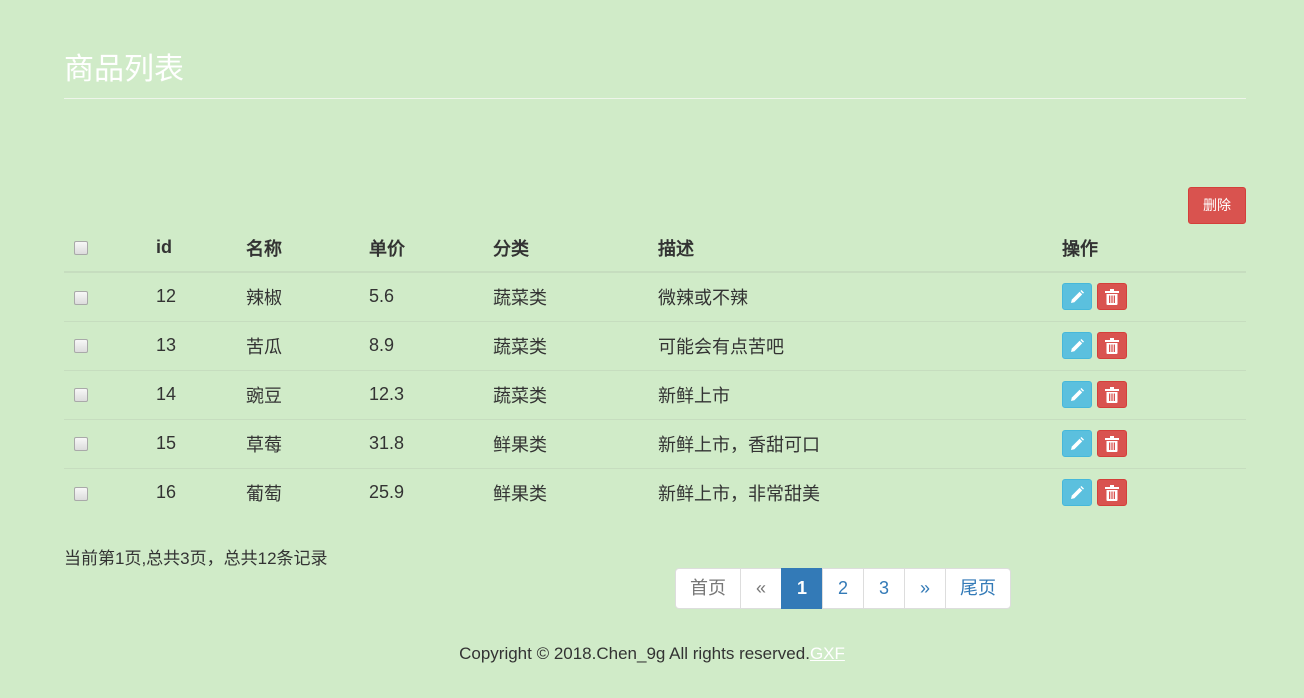  Describe the element at coordinates (676, 248) in the screenshot. I see `header-description: 描述` at that location.